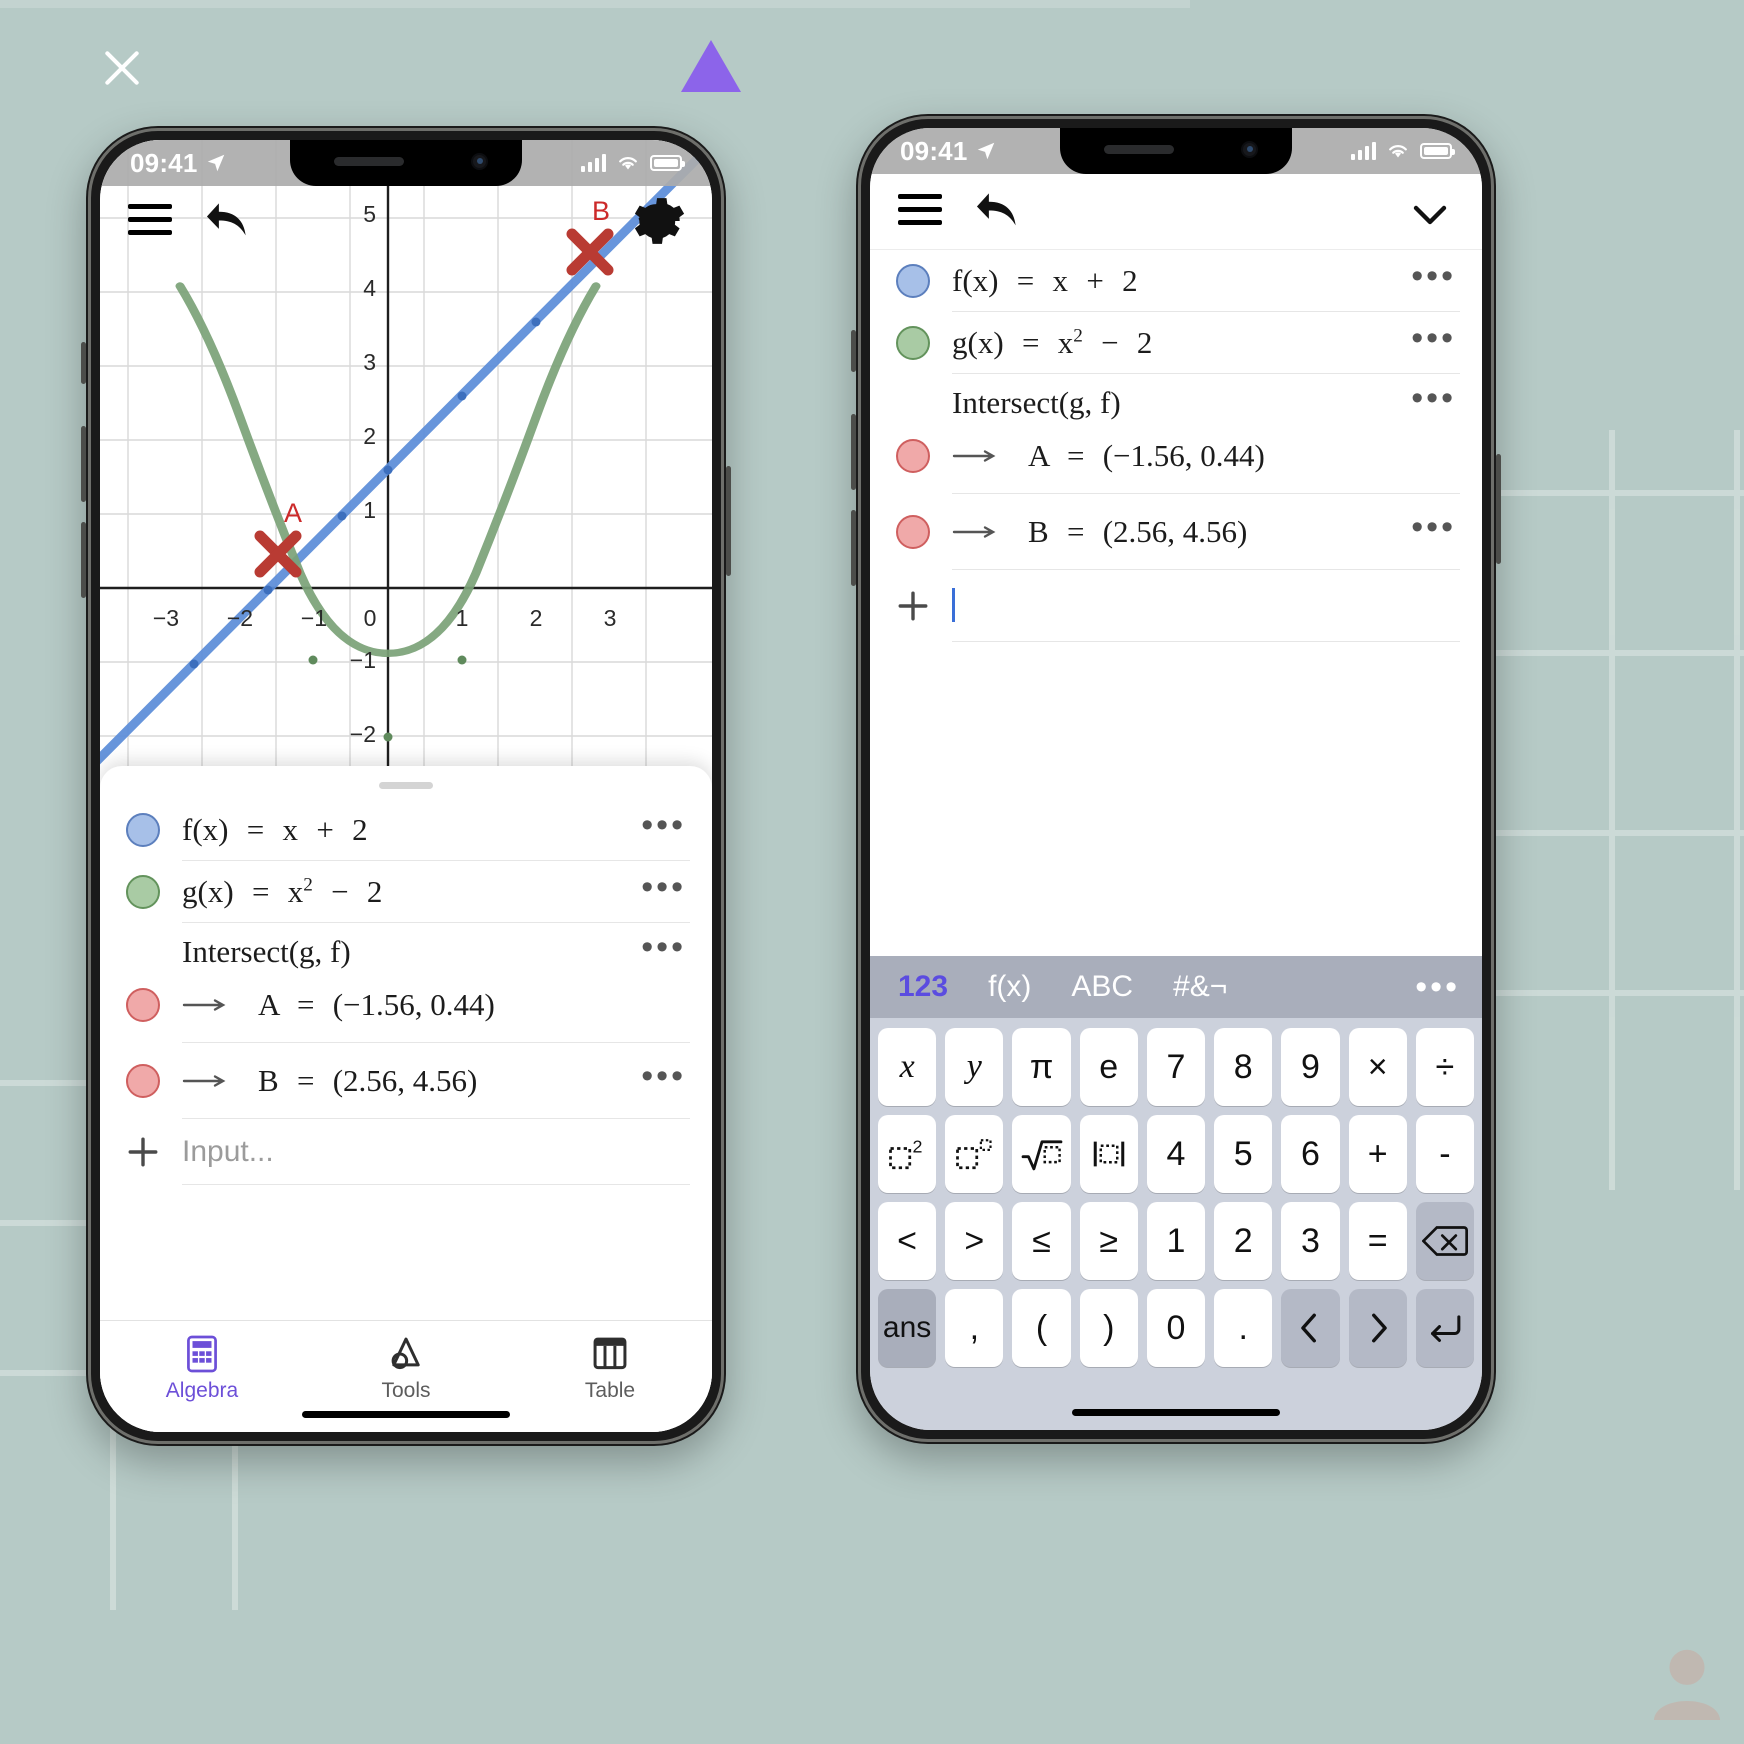 This screenshot has width=1744, height=1744. I want to click on tab-algebra: Algebra, so click(202, 1368).